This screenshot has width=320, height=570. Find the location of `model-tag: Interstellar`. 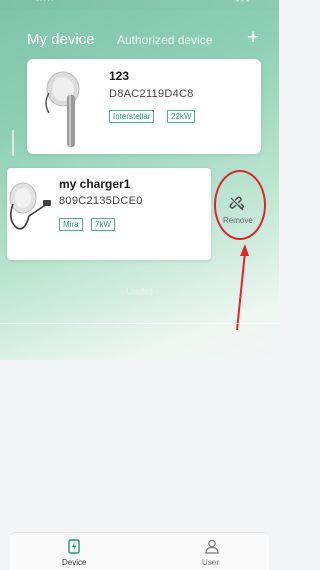

model-tag: Interstellar is located at coordinates (132, 116).